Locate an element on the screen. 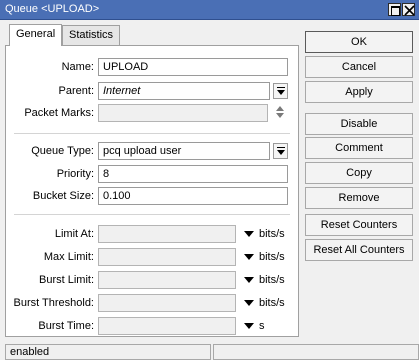 This screenshot has height=360, width=419. burst-limit-label: Burst Limit: is located at coordinates (66, 280).